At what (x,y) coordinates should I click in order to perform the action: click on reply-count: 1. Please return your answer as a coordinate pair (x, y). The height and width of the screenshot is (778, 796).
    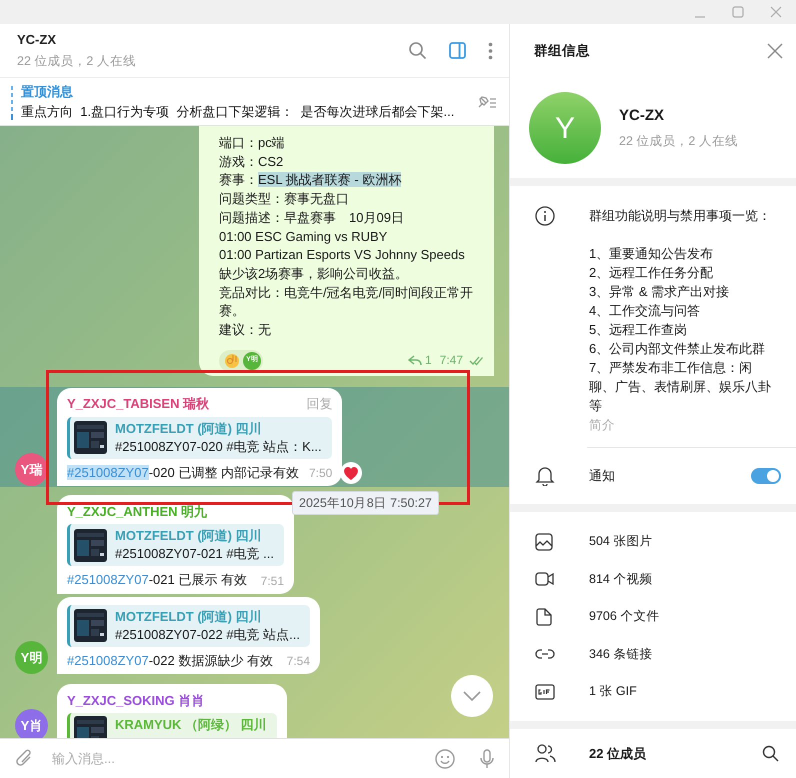
    Looking at the image, I should click on (428, 360).